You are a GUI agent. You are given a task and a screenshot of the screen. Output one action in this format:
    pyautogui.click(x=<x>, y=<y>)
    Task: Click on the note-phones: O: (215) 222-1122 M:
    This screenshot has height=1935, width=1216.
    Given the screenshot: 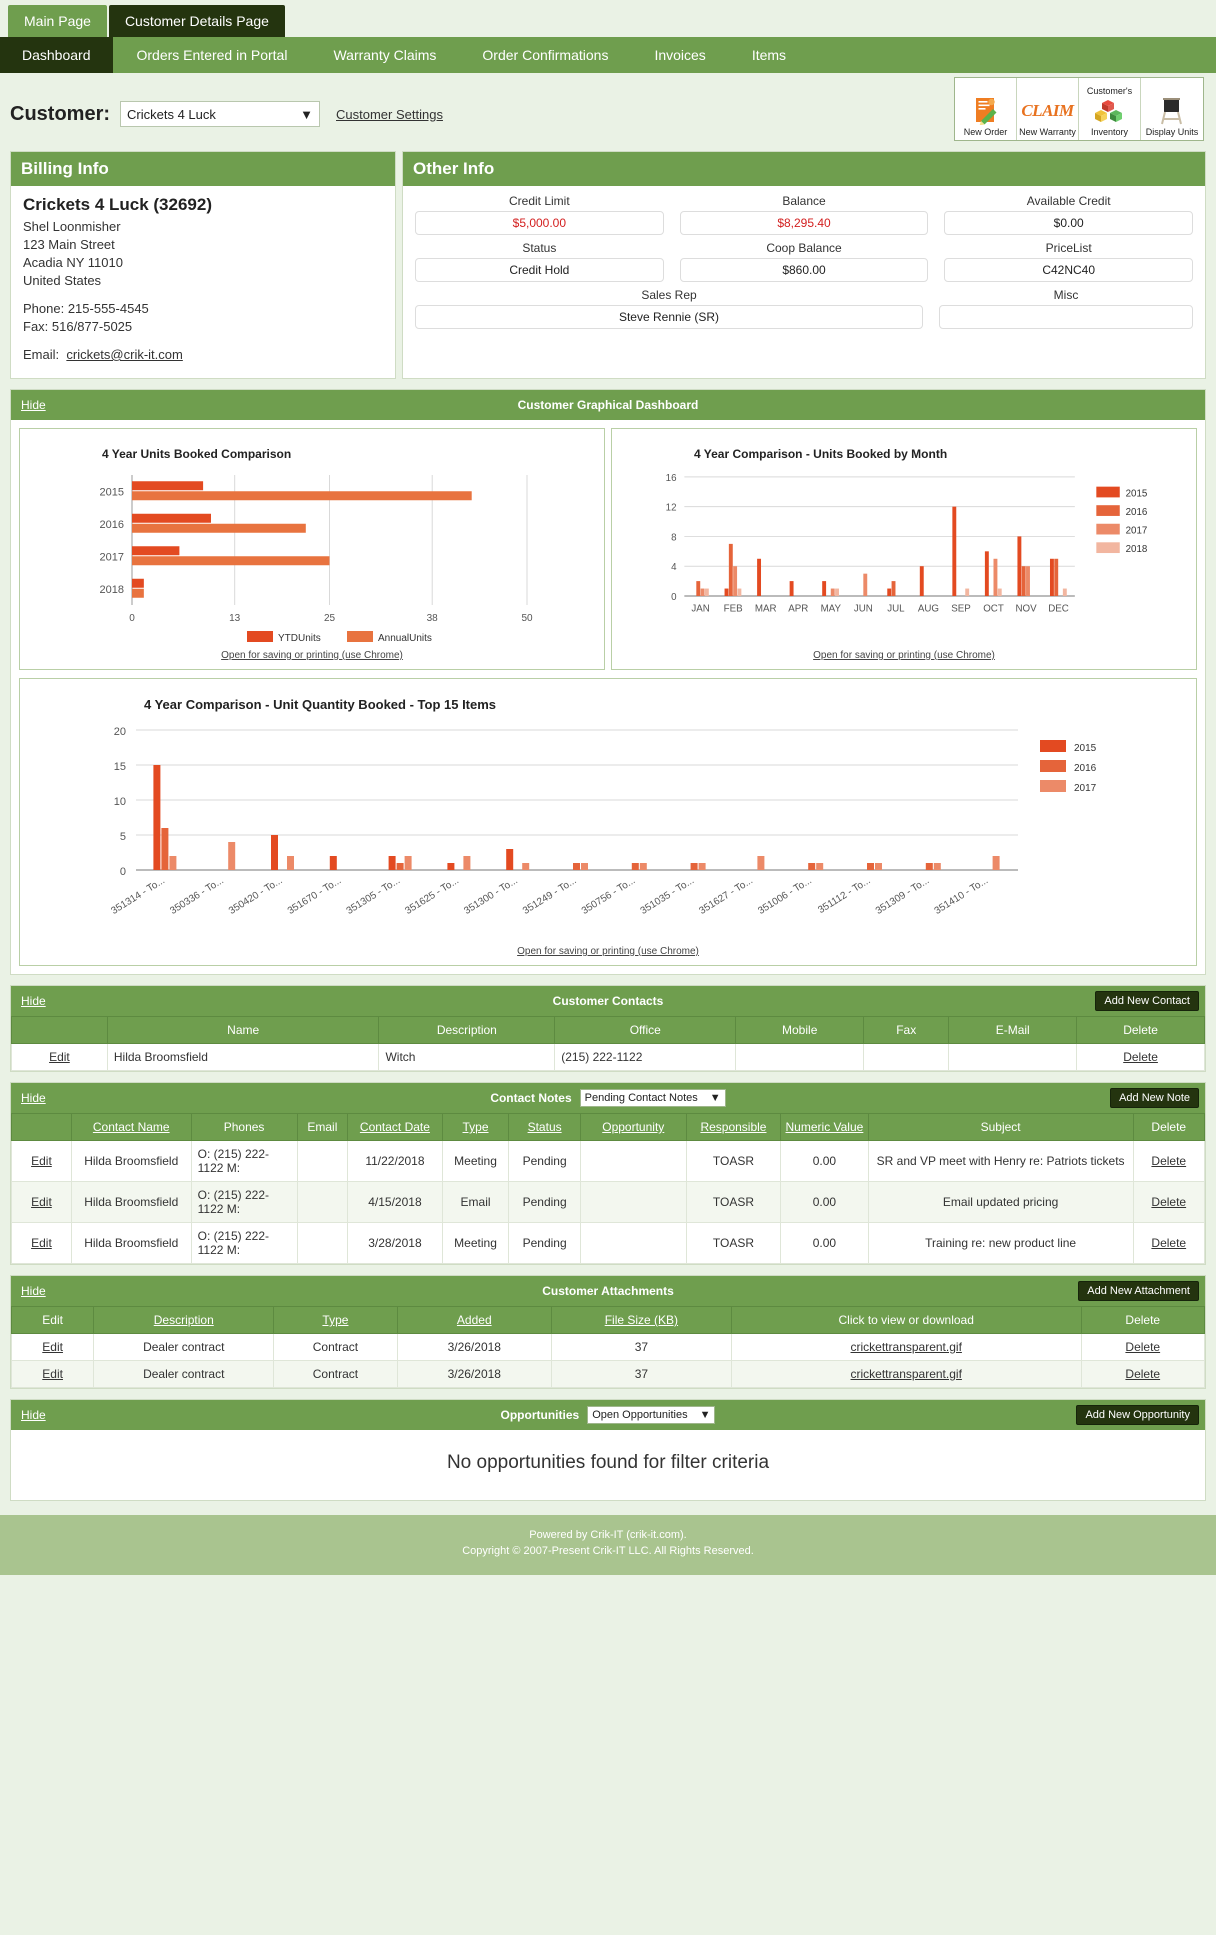 What is the action you would take?
    pyautogui.click(x=244, y=1161)
    